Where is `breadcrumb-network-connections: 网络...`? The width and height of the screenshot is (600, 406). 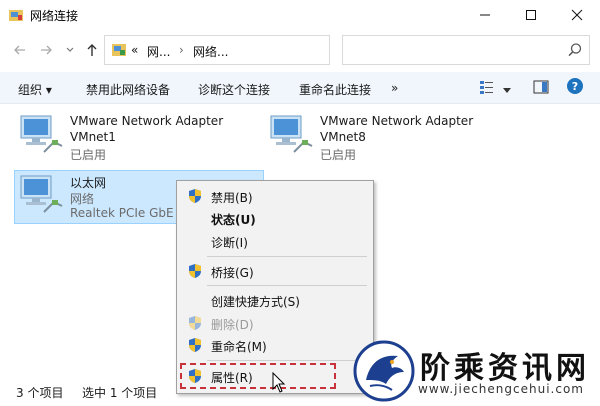
breadcrumb-network-connections: 网络... is located at coordinates (210, 51).